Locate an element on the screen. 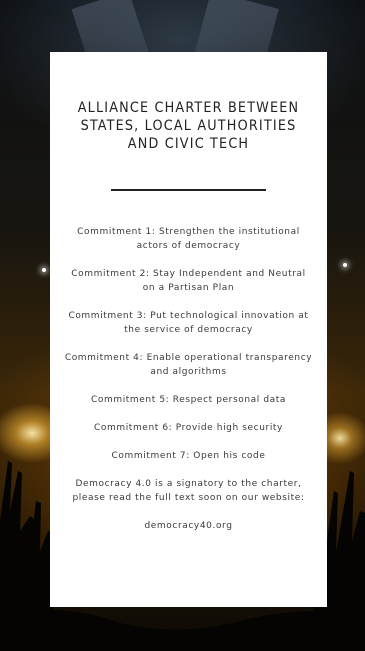  title-divider is located at coordinates (188, 190).